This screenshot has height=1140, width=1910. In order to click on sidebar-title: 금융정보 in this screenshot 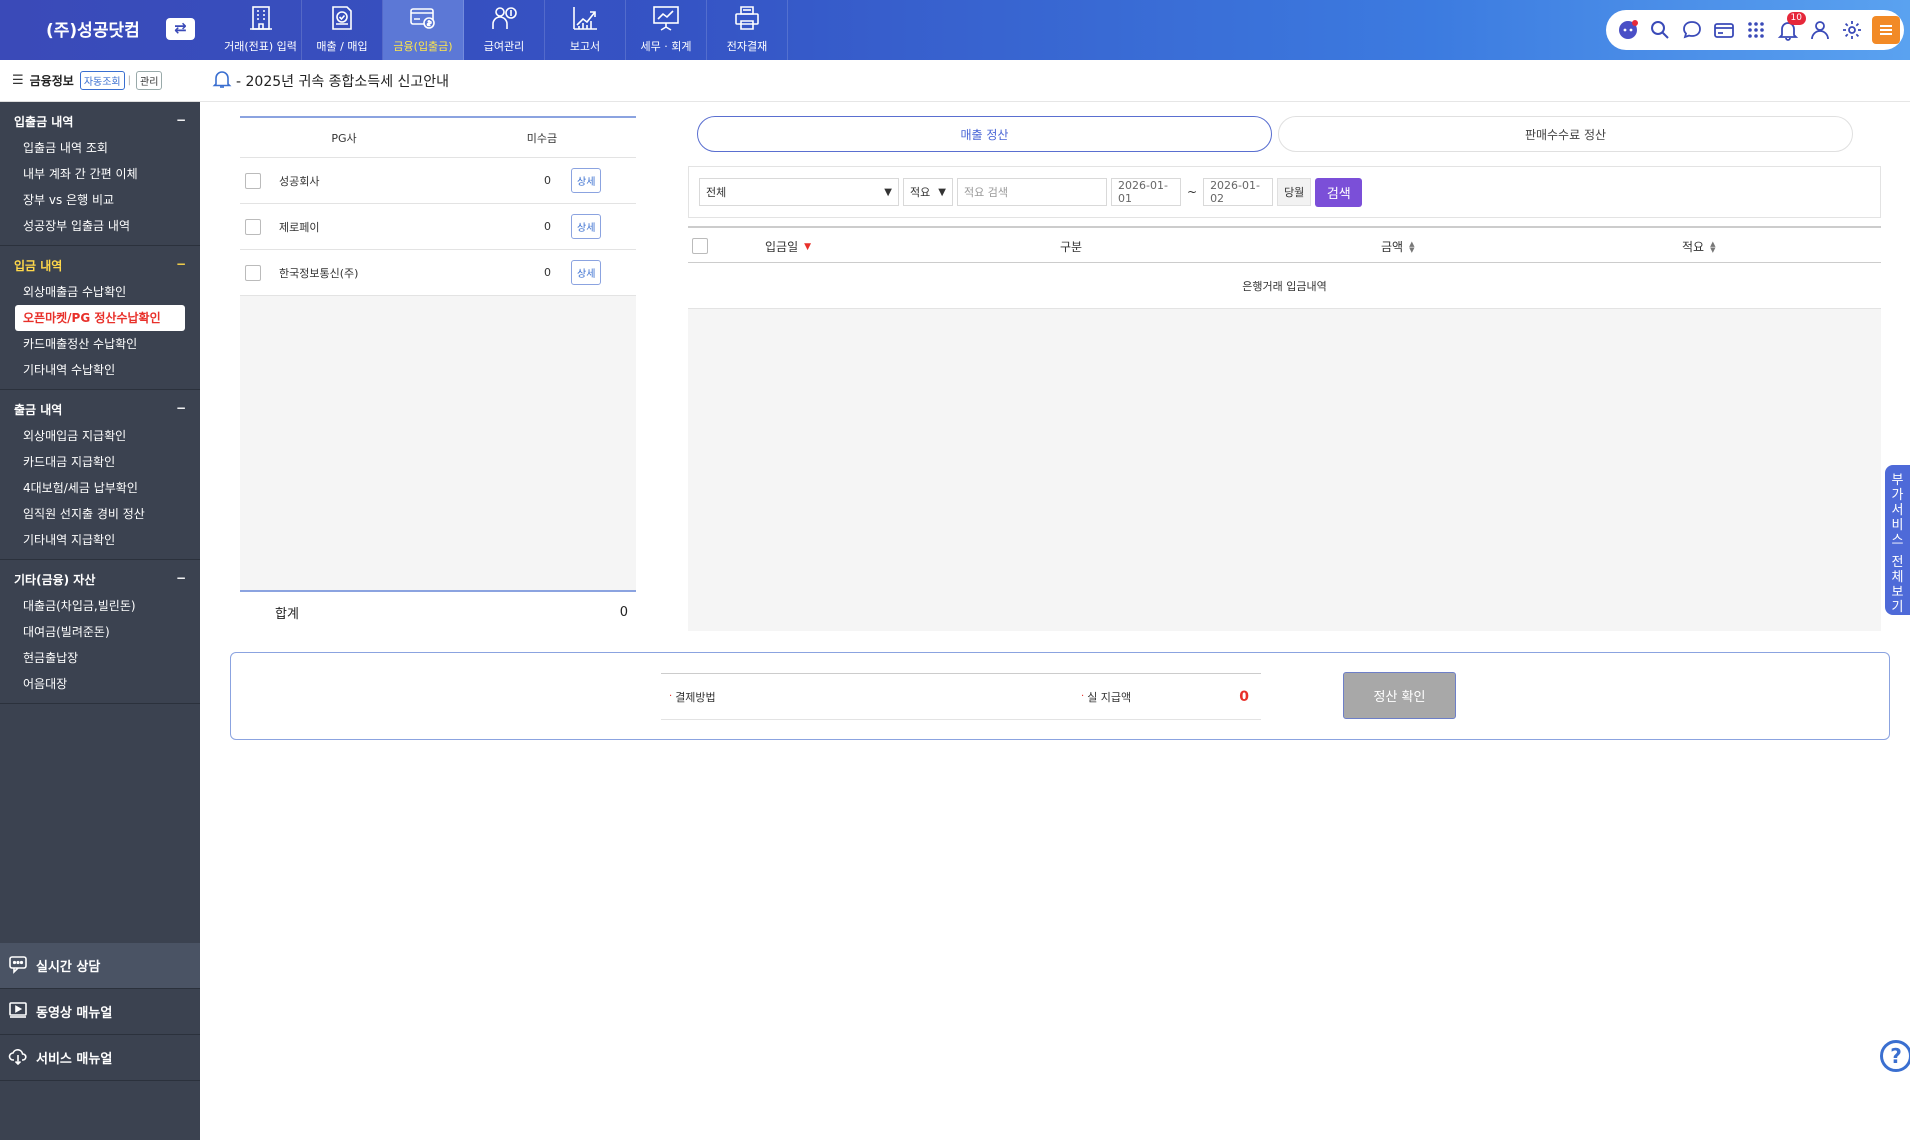, I will do `click(51, 81)`.